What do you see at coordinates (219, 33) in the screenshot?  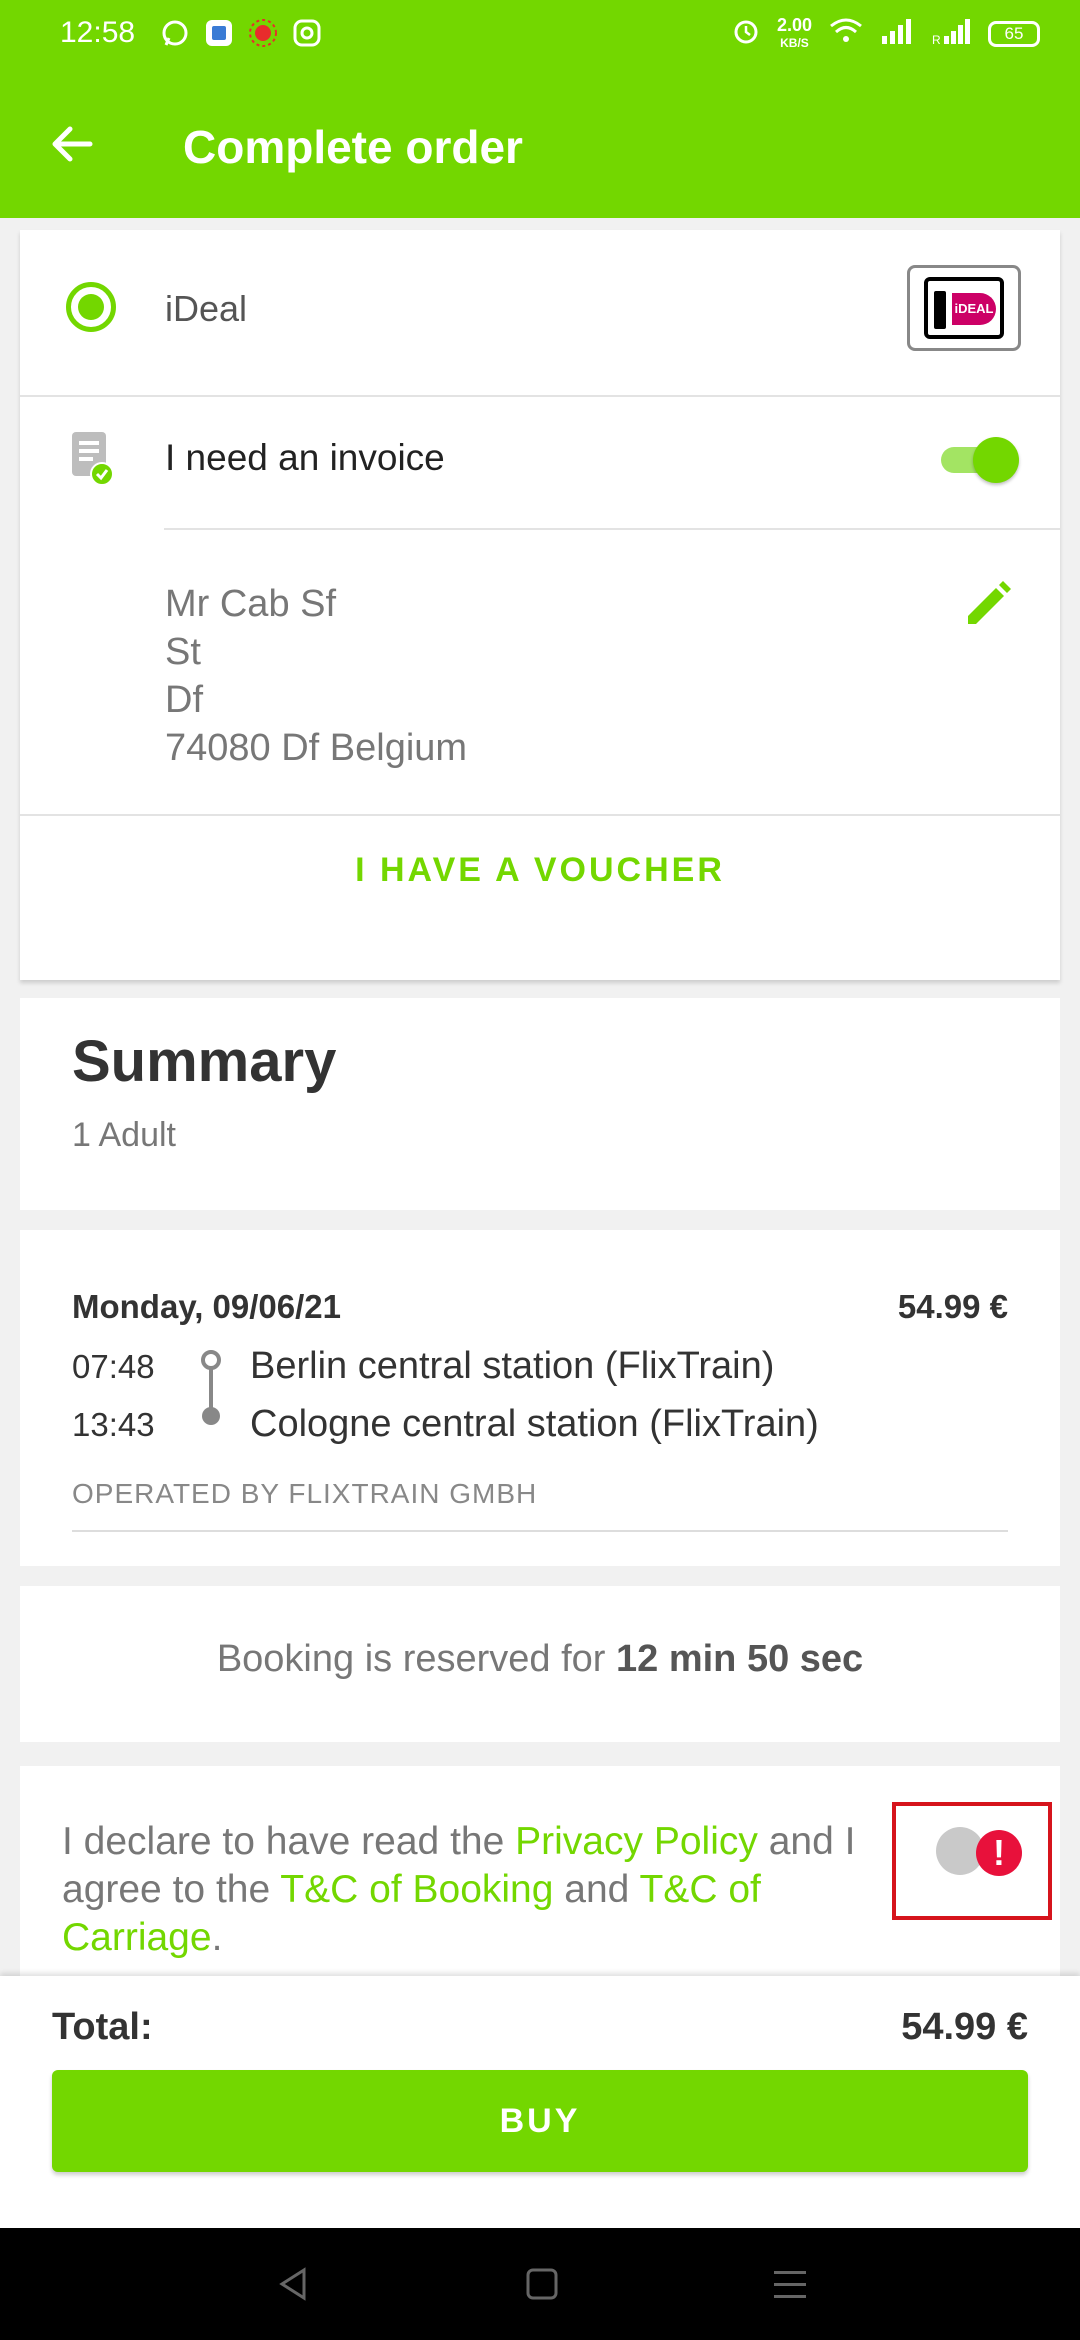 I see `app-icon` at bounding box center [219, 33].